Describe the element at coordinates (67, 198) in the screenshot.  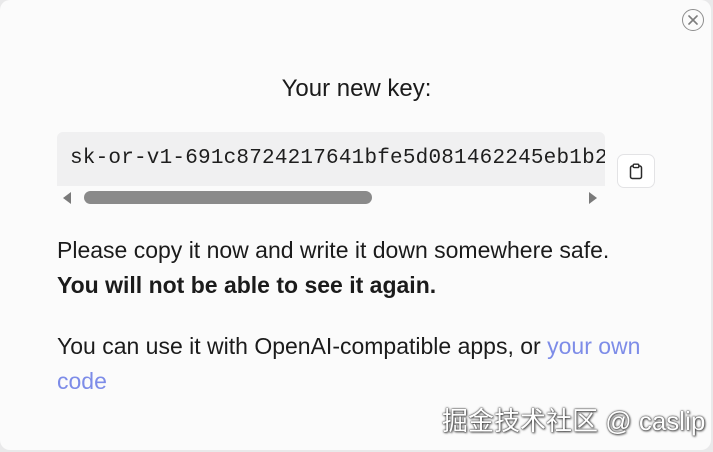
I see `scroll-left-arrow` at that location.